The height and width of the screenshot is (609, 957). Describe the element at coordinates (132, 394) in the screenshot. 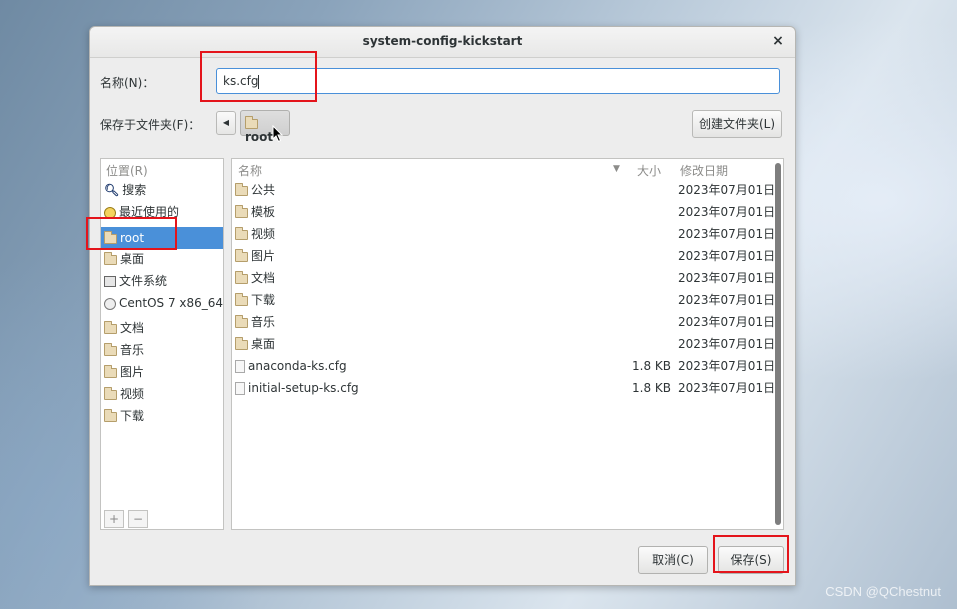

I see `sidebar-item-label: 视频` at that location.